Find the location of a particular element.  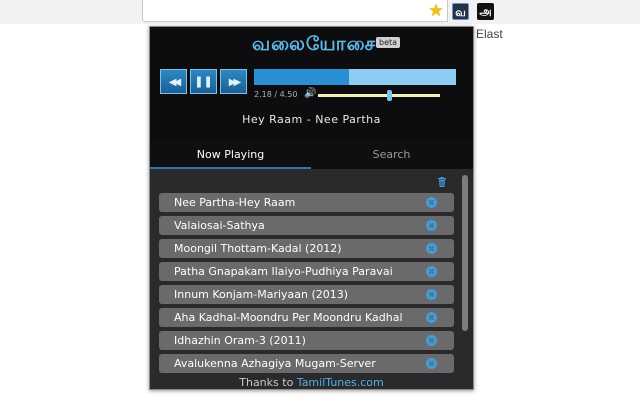

time-readout: 2.18 / 4.50 is located at coordinates (276, 94).